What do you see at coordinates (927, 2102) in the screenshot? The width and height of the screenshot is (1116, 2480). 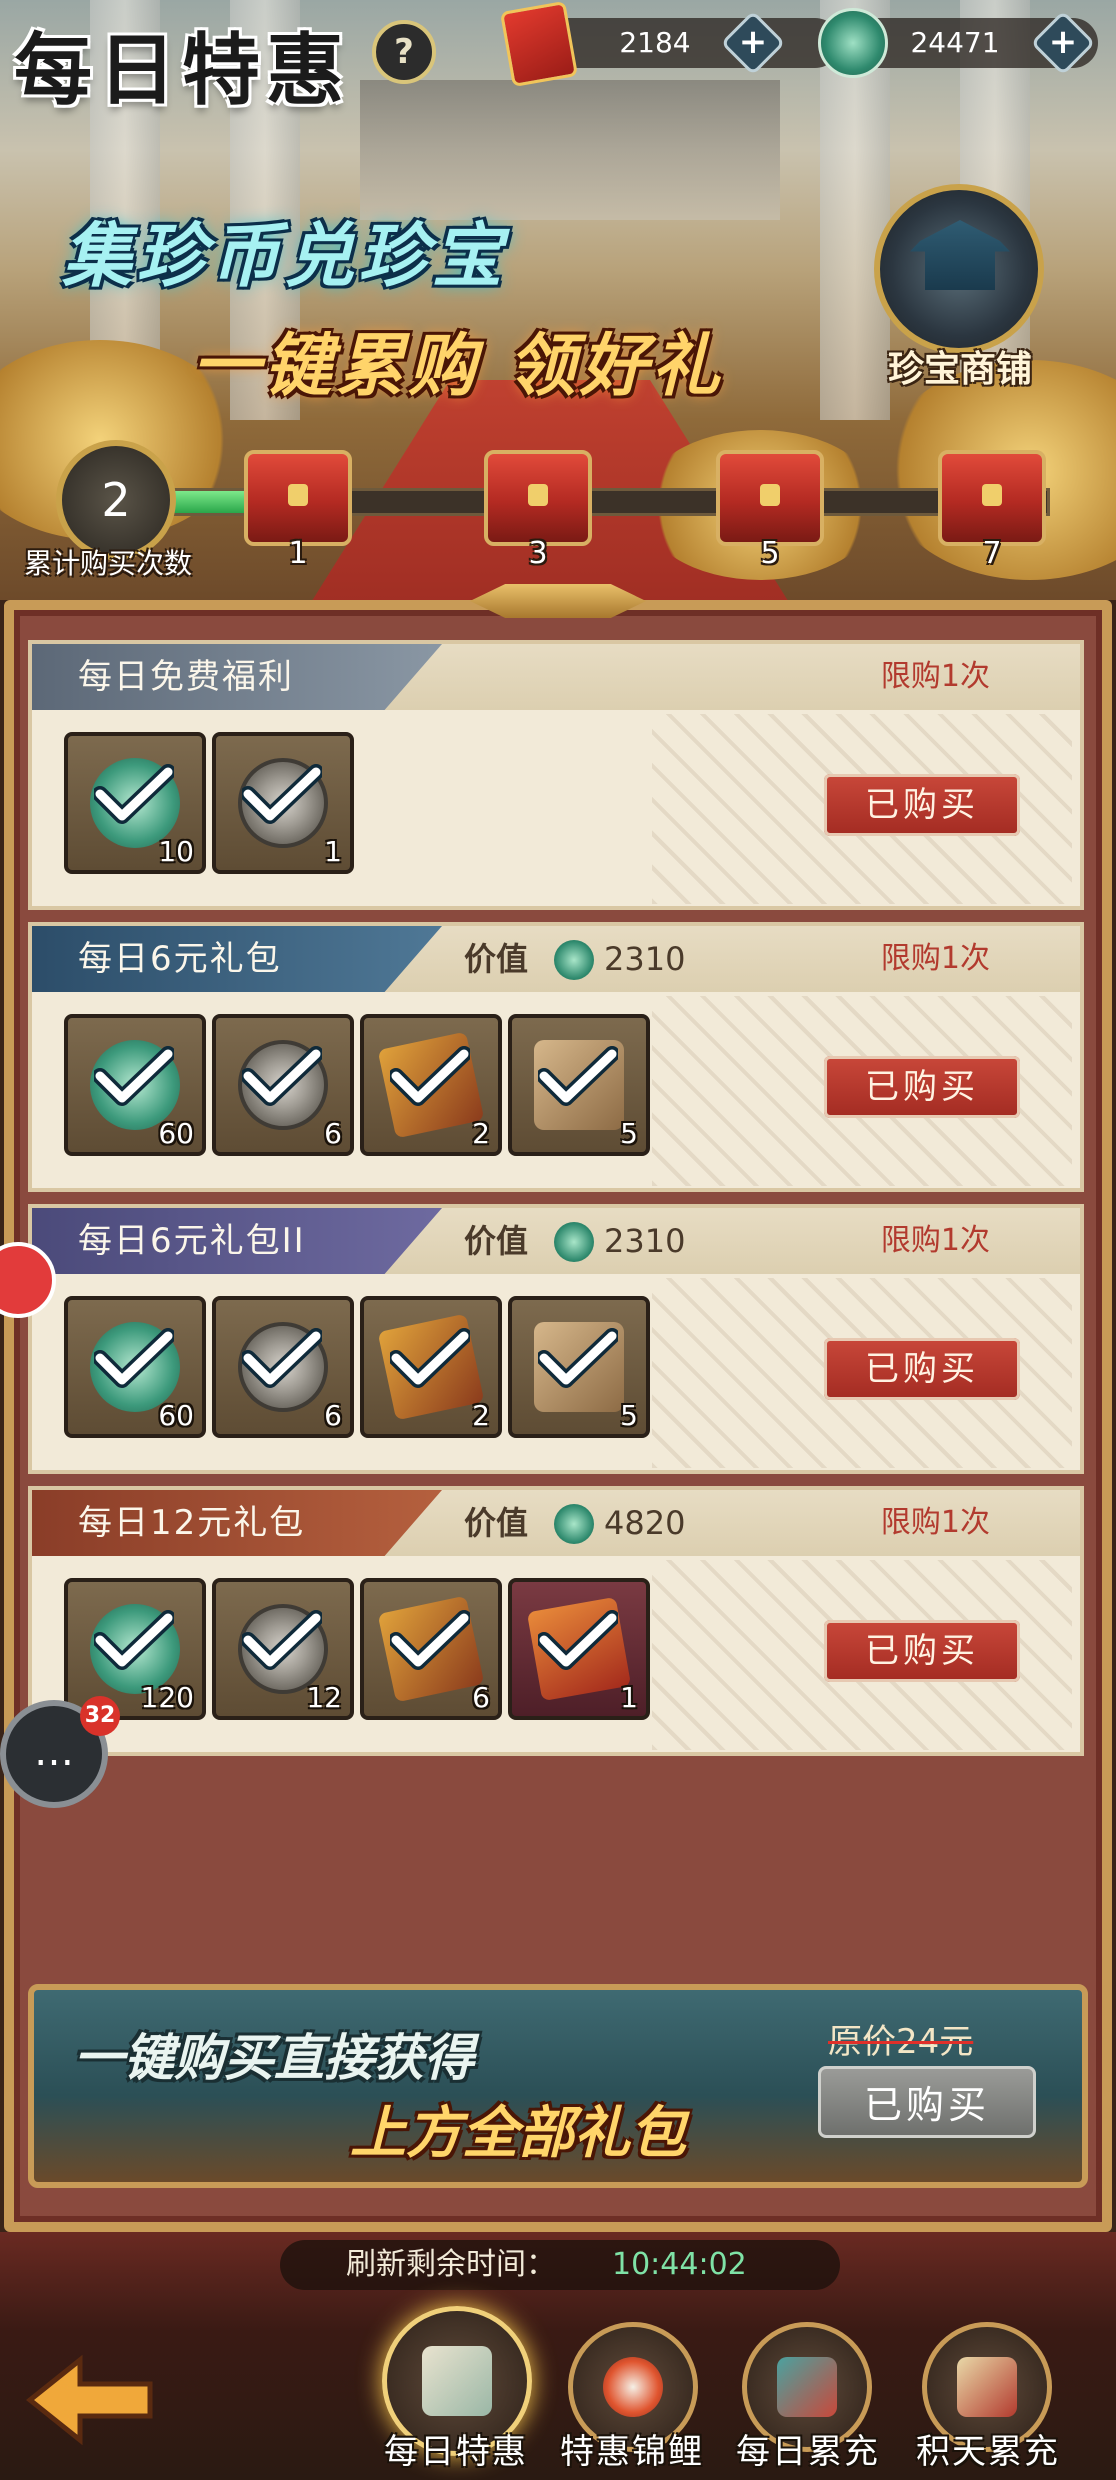 I see `bundle-purchased-button: 已购买` at bounding box center [927, 2102].